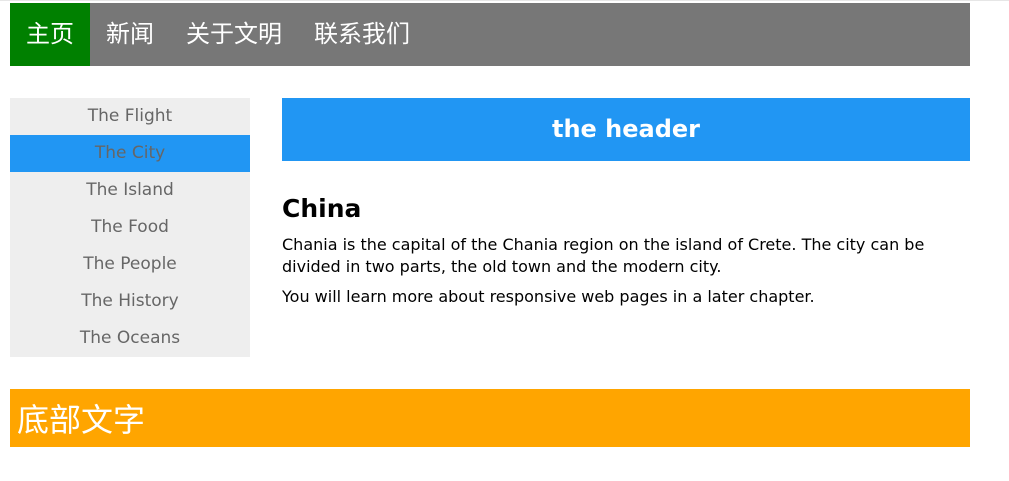  I want to click on nav-item-about: 关于文明, so click(234, 34).